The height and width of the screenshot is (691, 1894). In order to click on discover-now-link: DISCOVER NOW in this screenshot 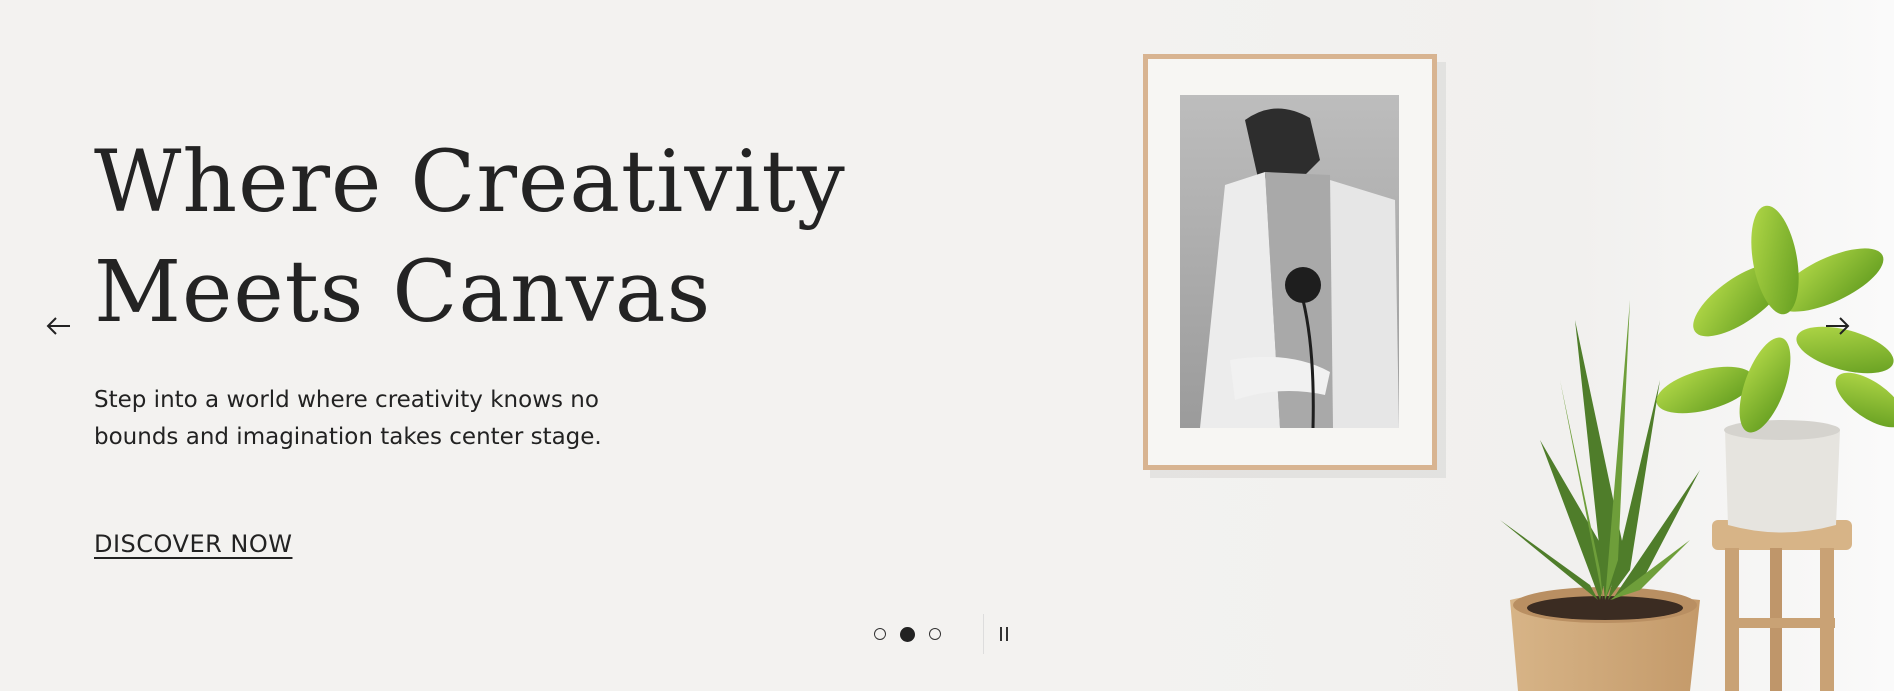, I will do `click(193, 544)`.